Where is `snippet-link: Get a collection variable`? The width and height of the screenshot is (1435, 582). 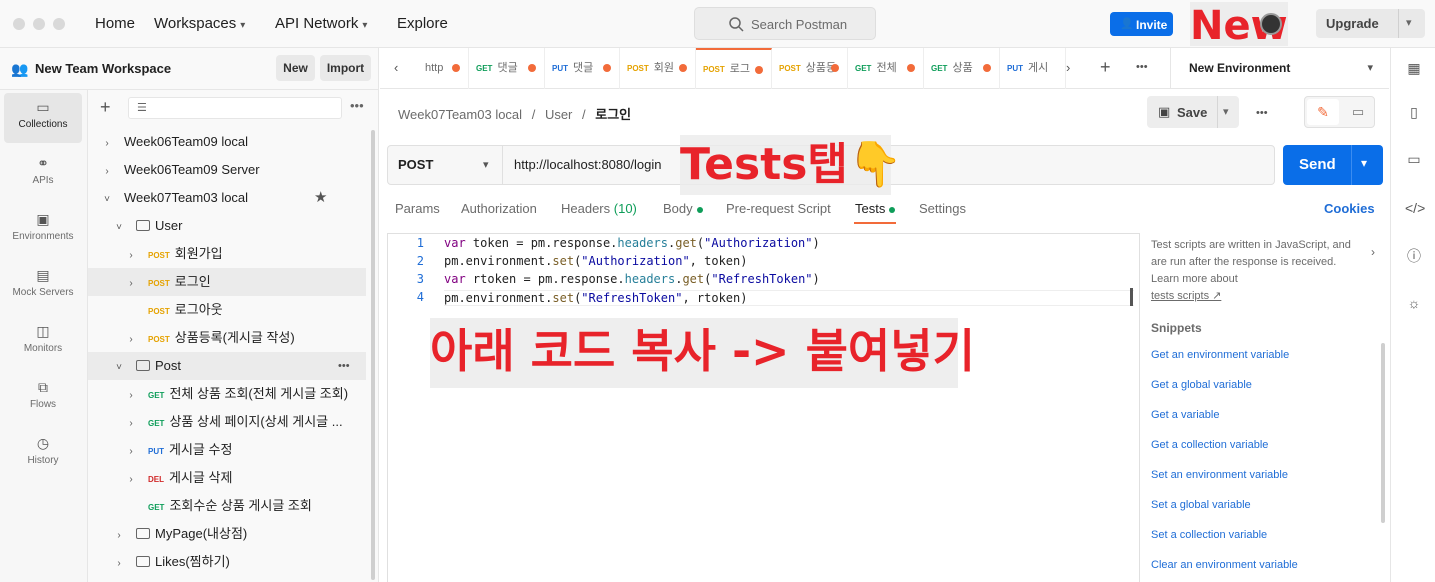 snippet-link: Get a collection variable is located at coordinates (1209, 445).